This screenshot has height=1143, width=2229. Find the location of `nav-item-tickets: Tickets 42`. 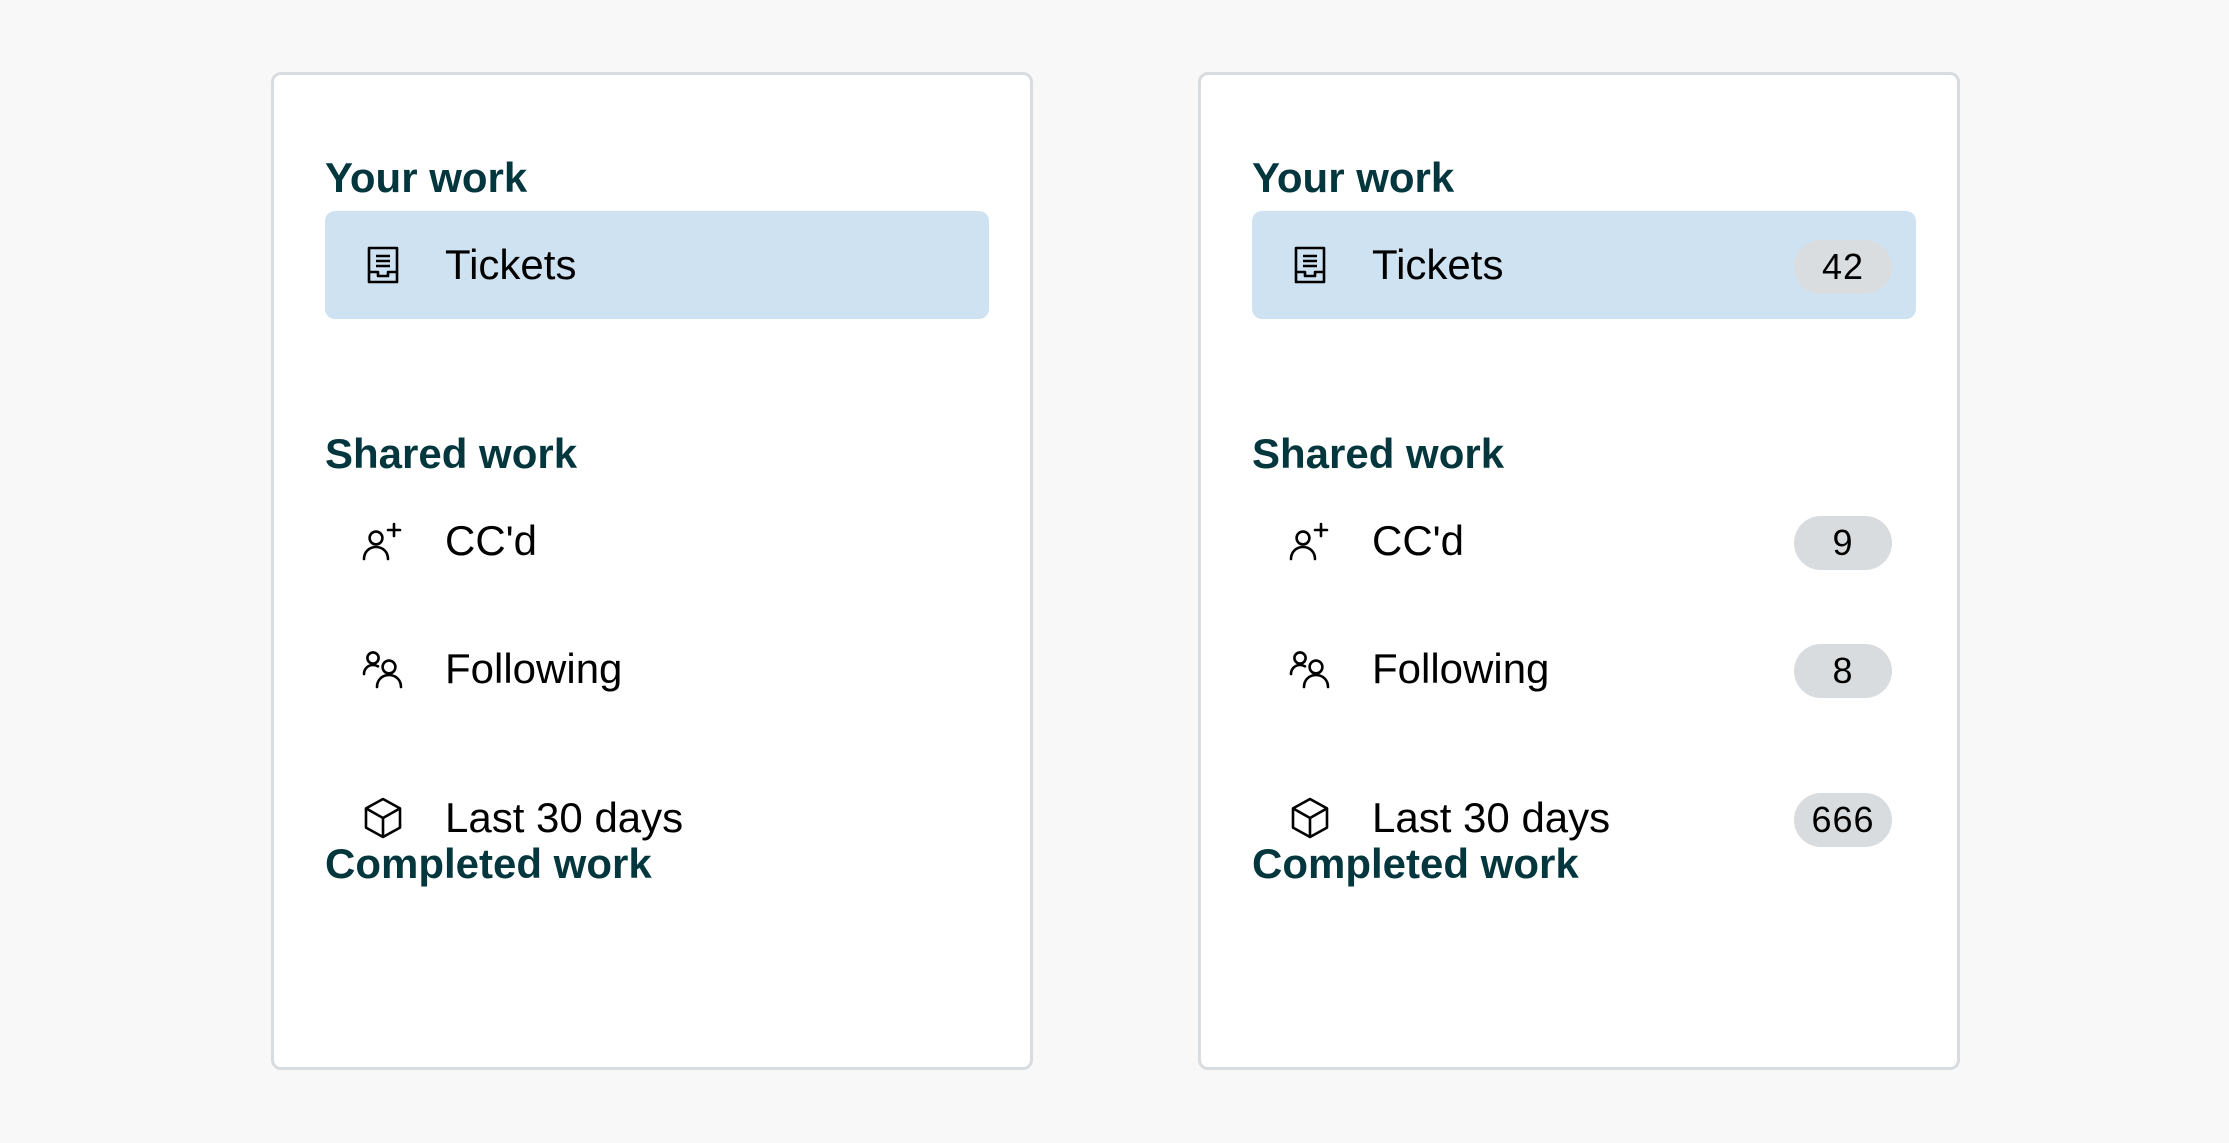

nav-item-tickets: Tickets 42 is located at coordinates (1584, 265).